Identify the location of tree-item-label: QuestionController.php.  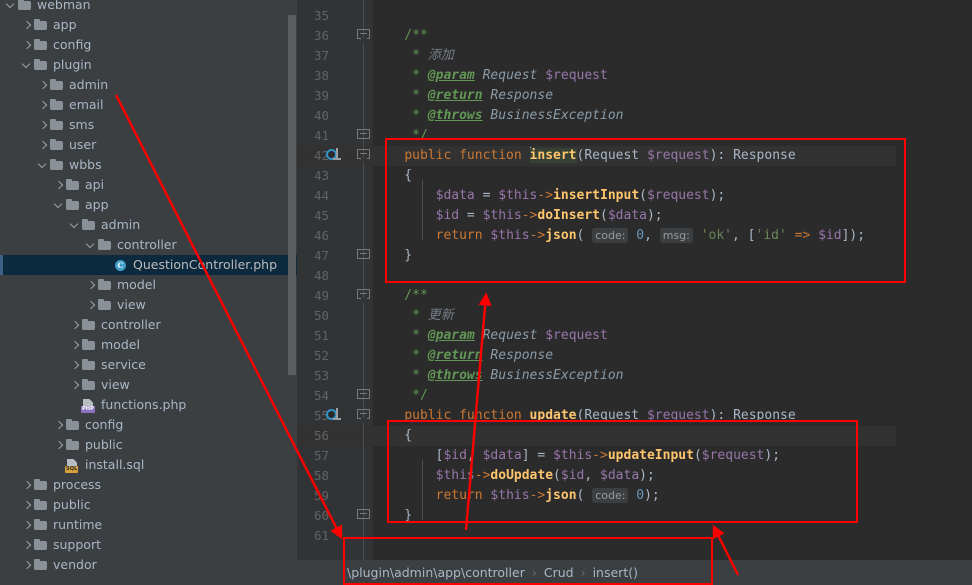
(205, 264).